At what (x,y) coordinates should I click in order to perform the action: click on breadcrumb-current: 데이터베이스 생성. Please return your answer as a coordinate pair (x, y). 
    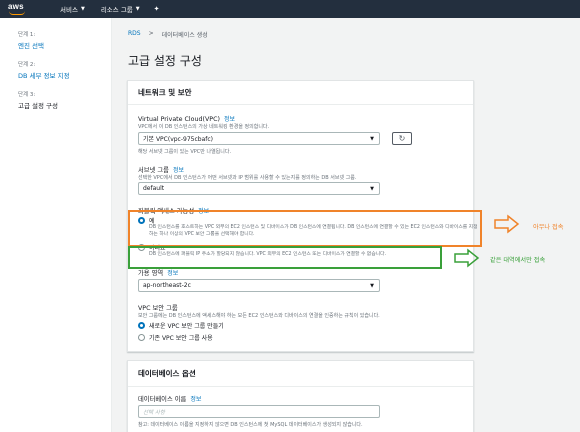
    Looking at the image, I should click on (184, 35).